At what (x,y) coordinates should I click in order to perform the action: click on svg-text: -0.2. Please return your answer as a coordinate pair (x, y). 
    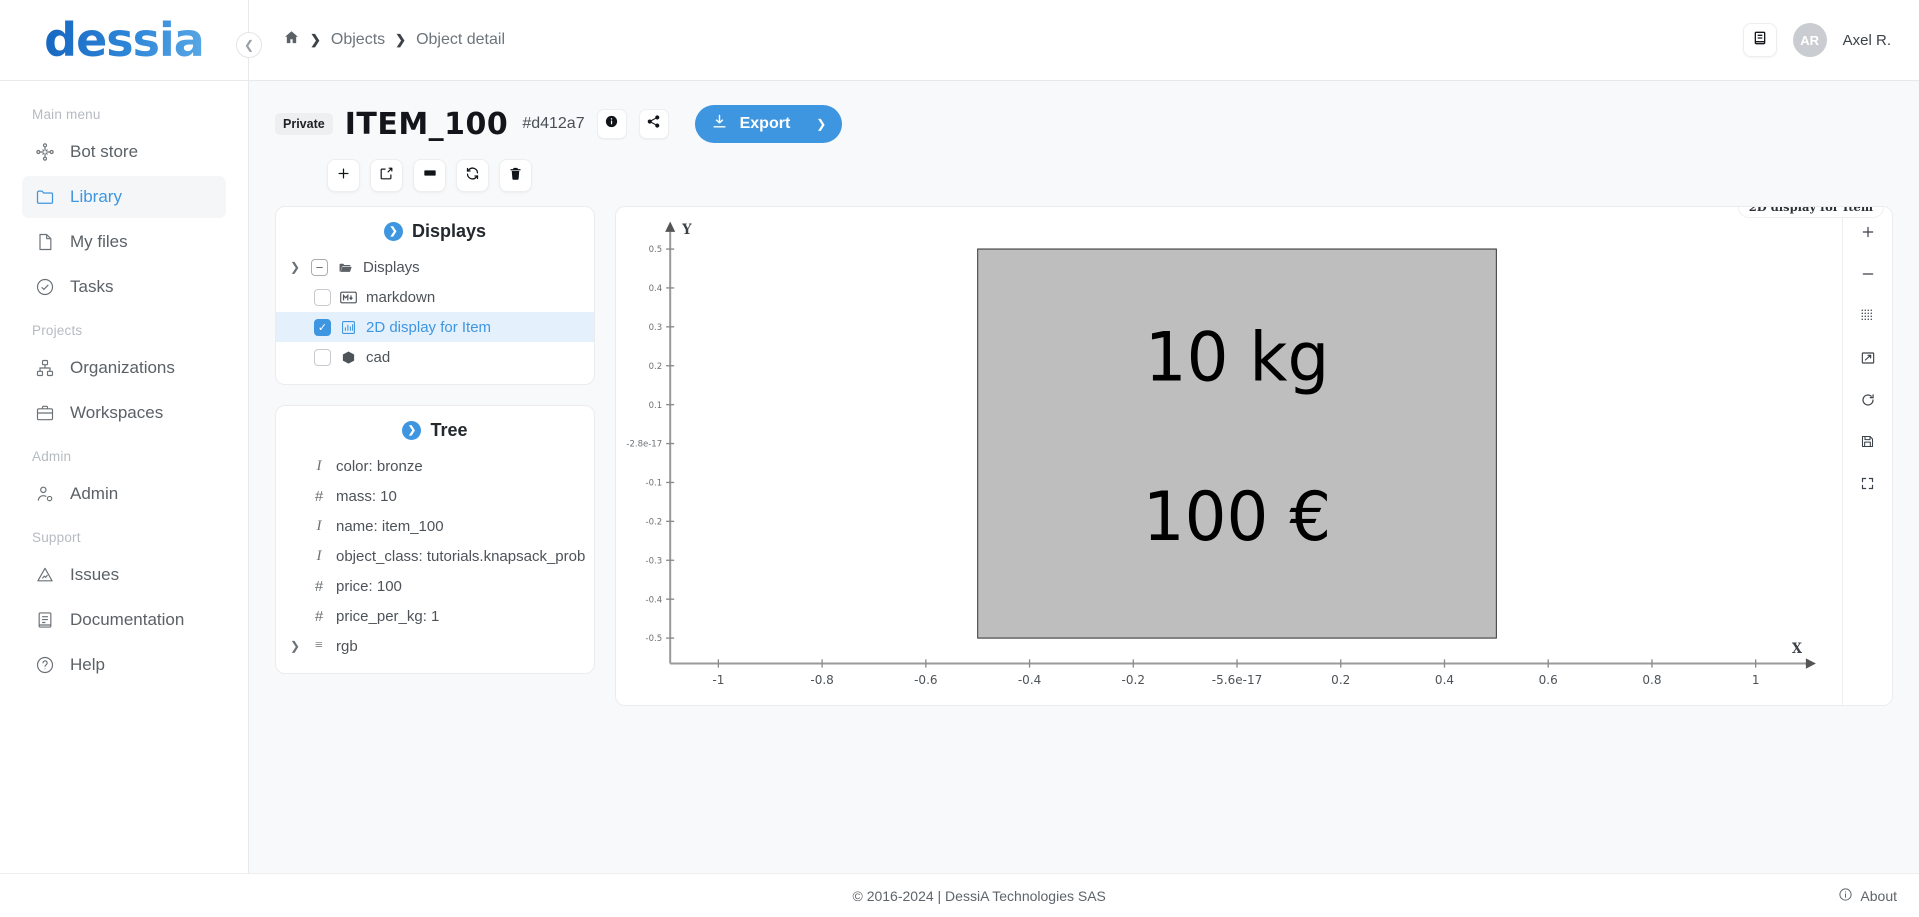
    Looking at the image, I should click on (1133, 680).